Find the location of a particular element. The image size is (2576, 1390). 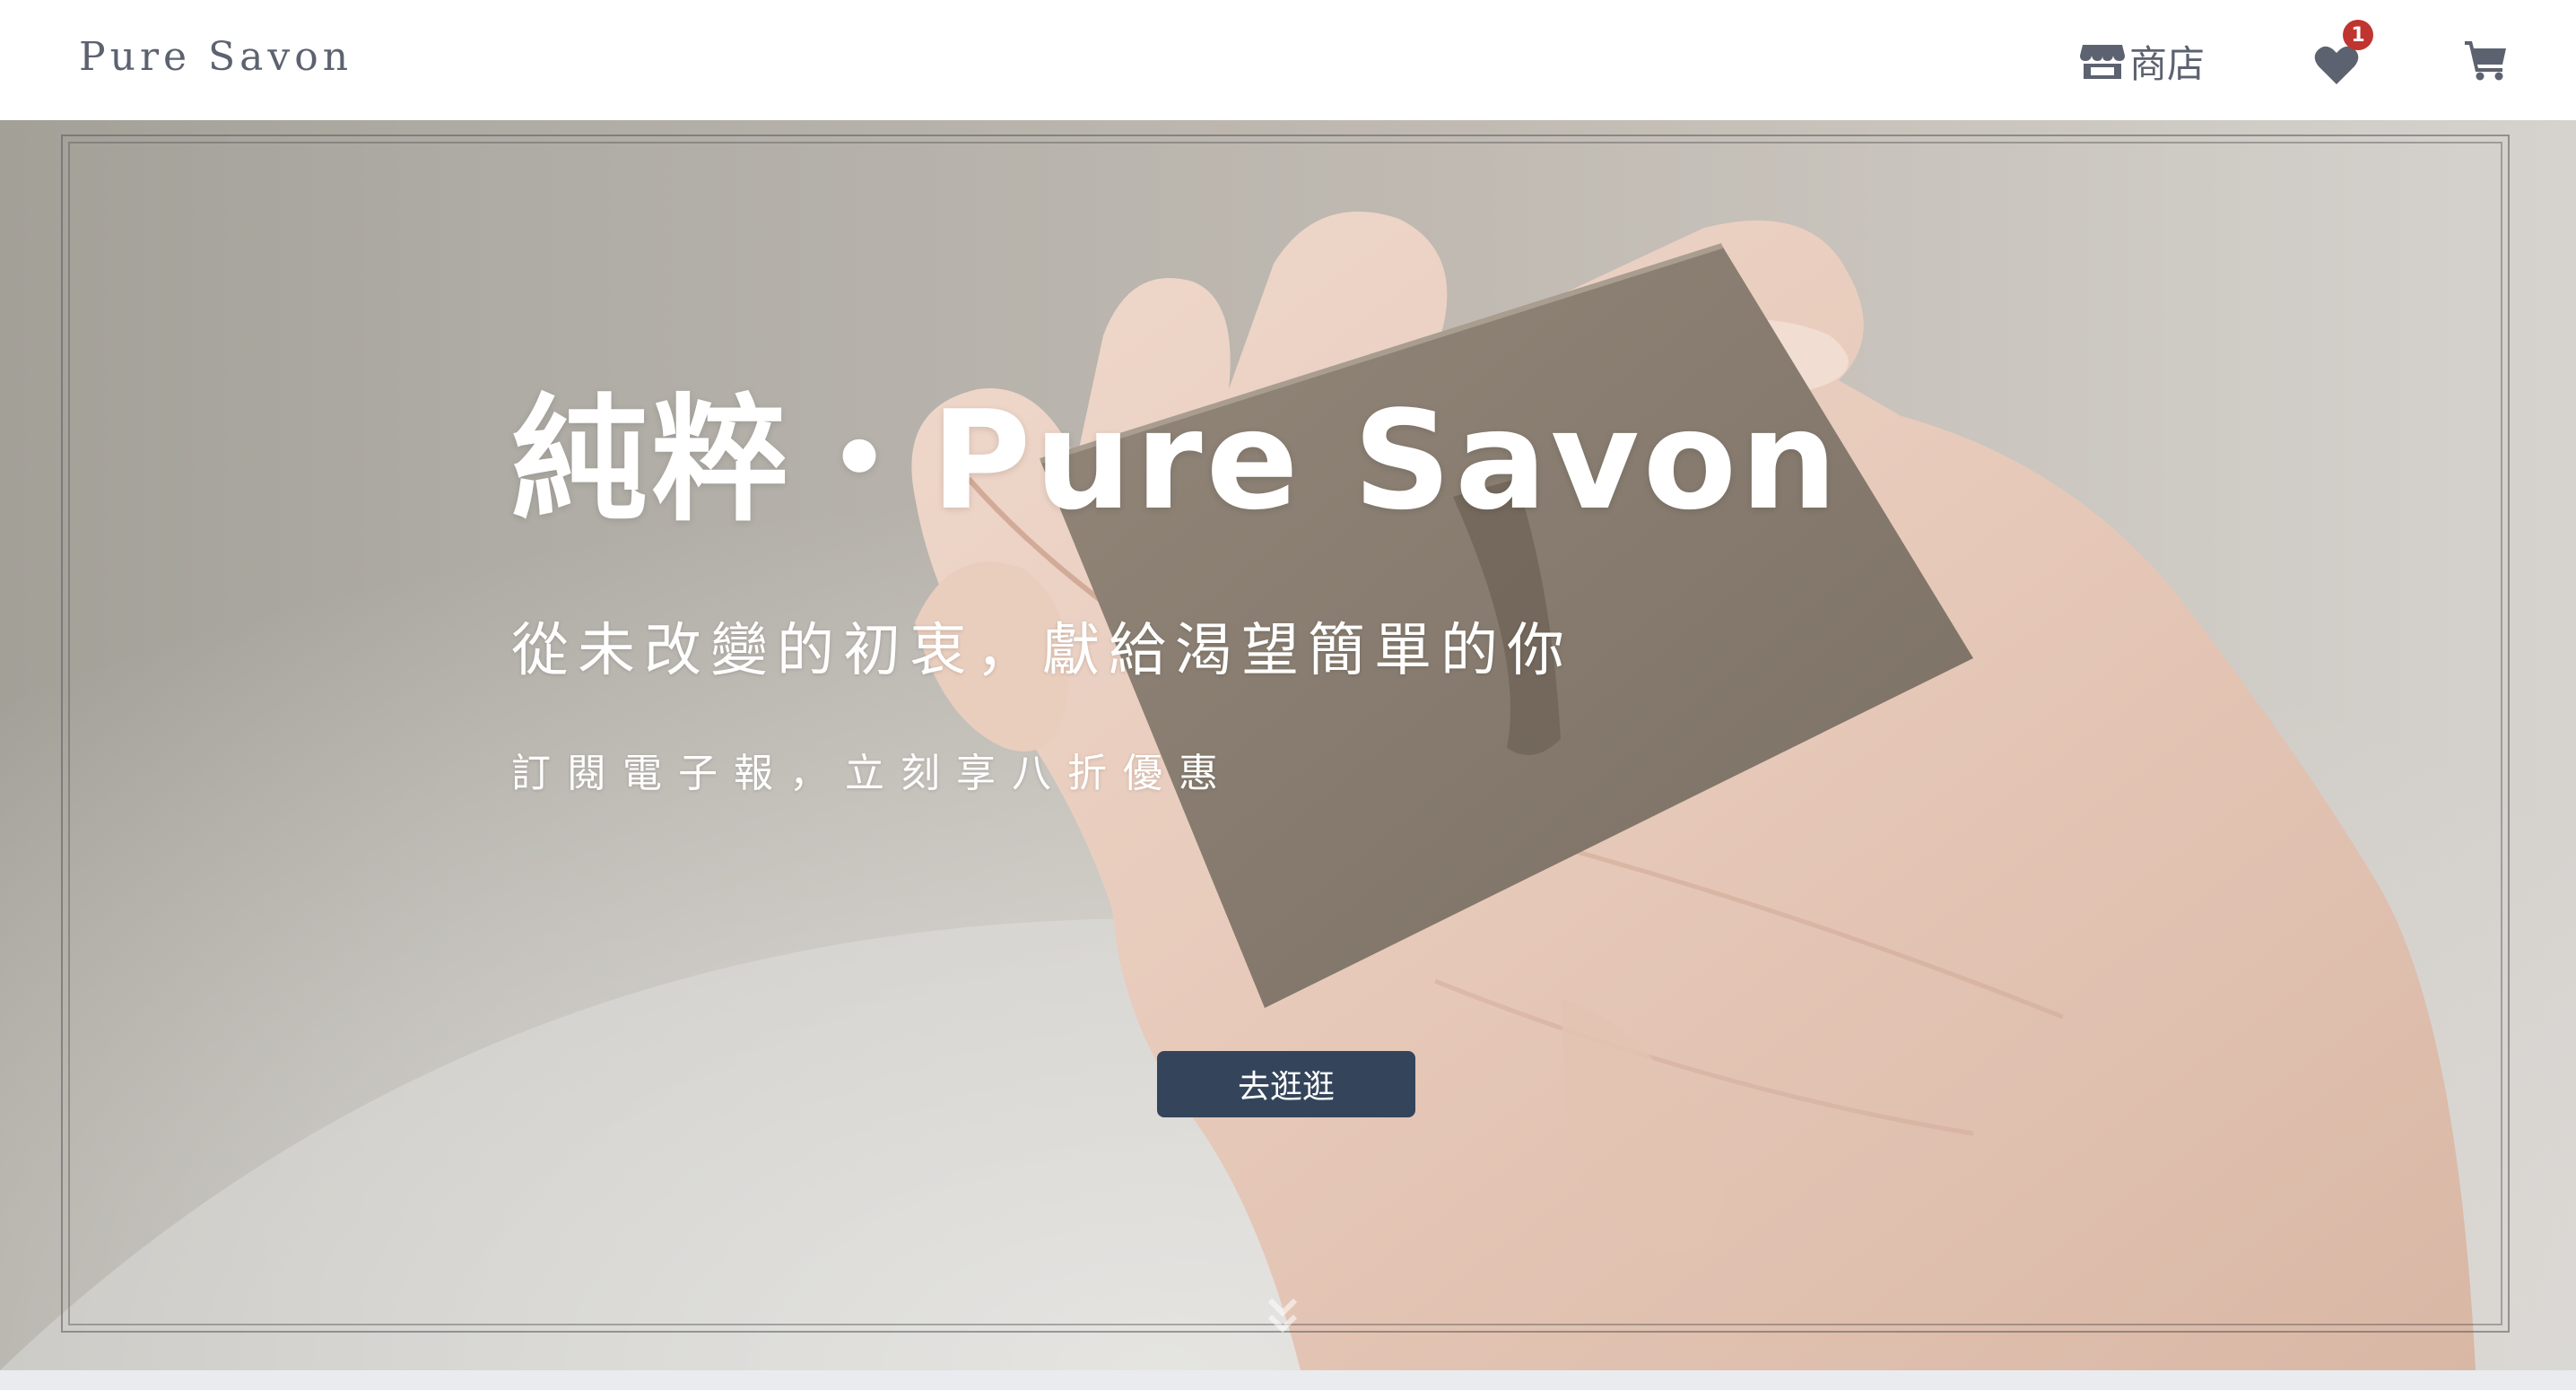

hero-promo-text: 訂閱電子報，立刻享八折優惠 is located at coordinates (872, 773).